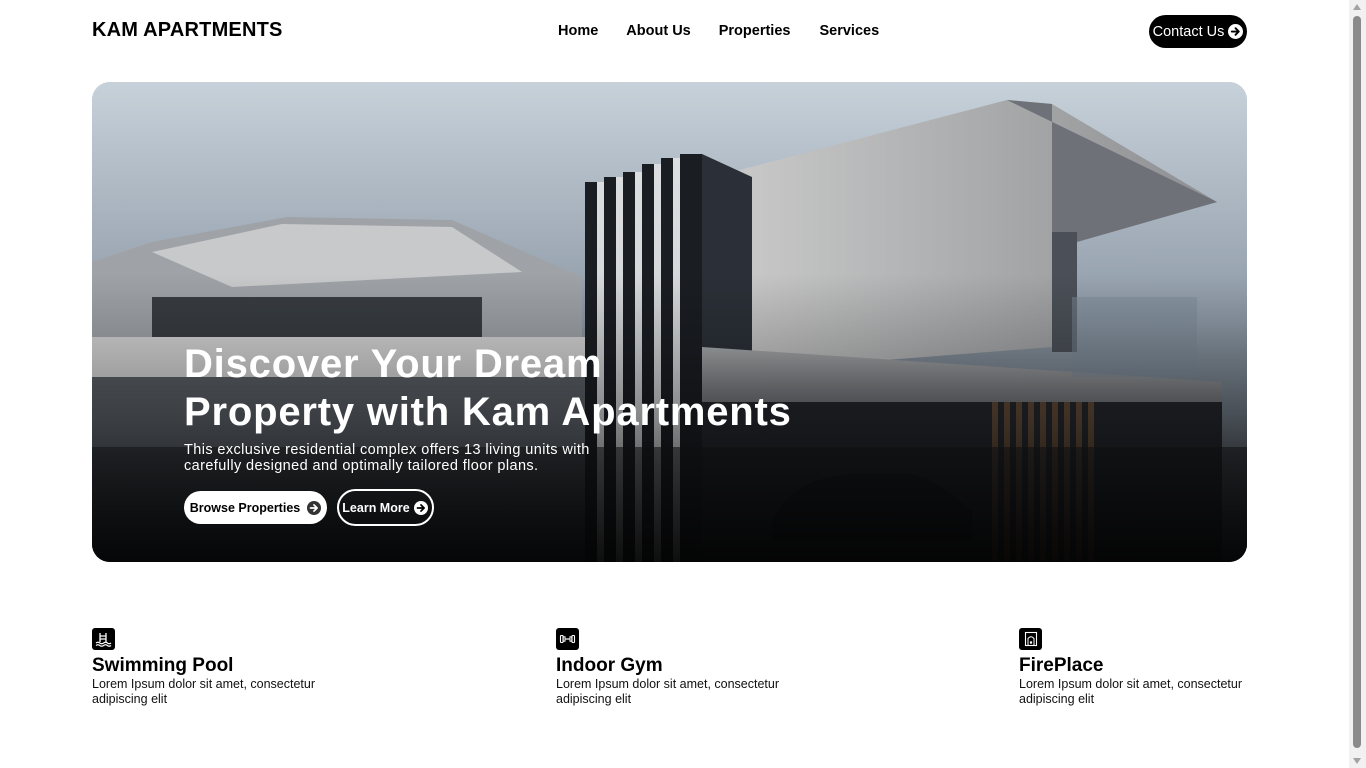  I want to click on feature-title: Swimming Pool, so click(163, 665).